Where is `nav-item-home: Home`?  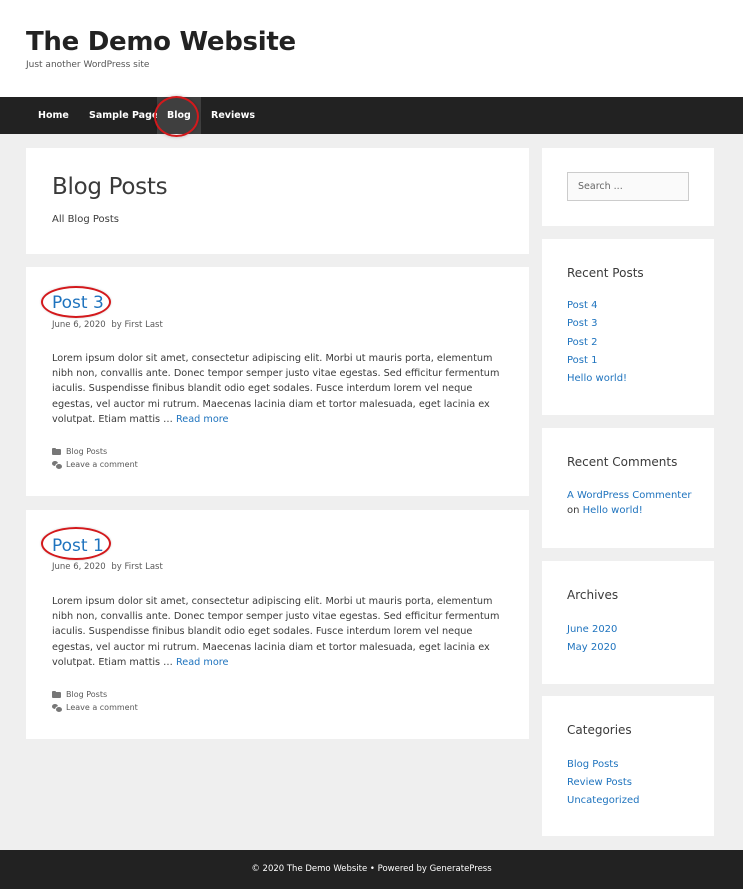 nav-item-home: Home is located at coordinates (53, 115).